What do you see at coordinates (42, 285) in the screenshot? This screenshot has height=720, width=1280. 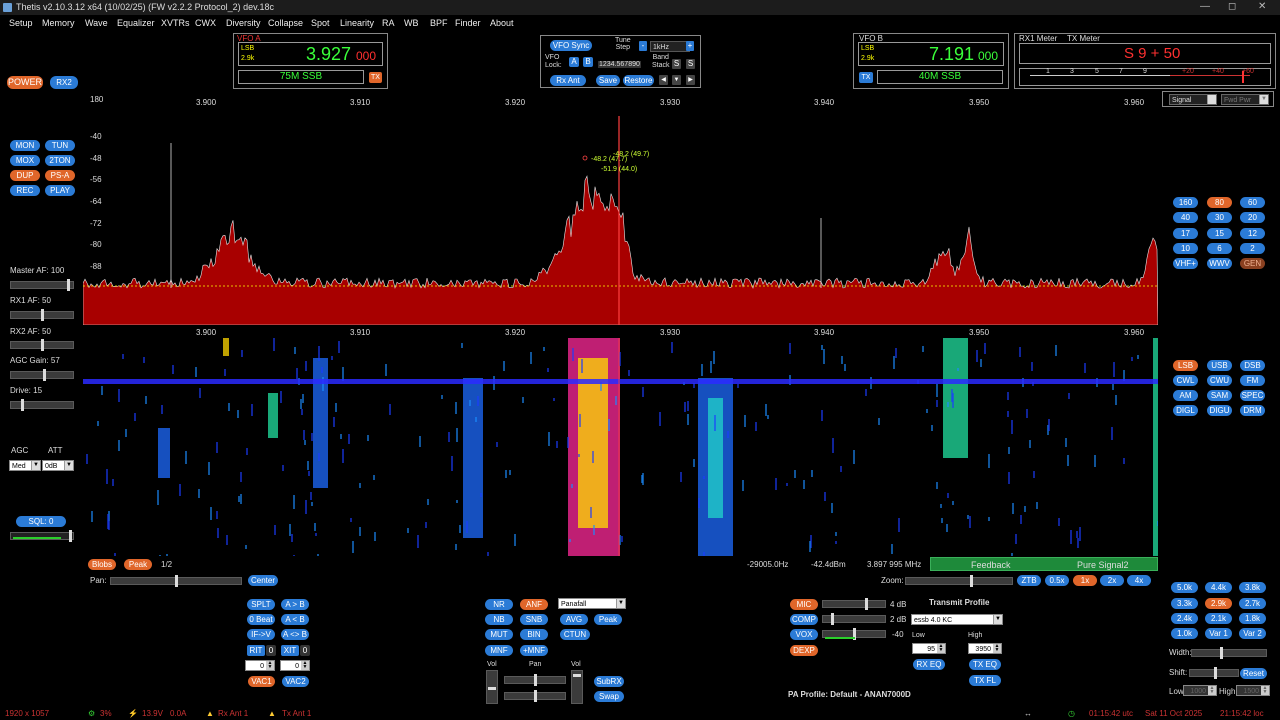 I see `master-af-slider` at bounding box center [42, 285].